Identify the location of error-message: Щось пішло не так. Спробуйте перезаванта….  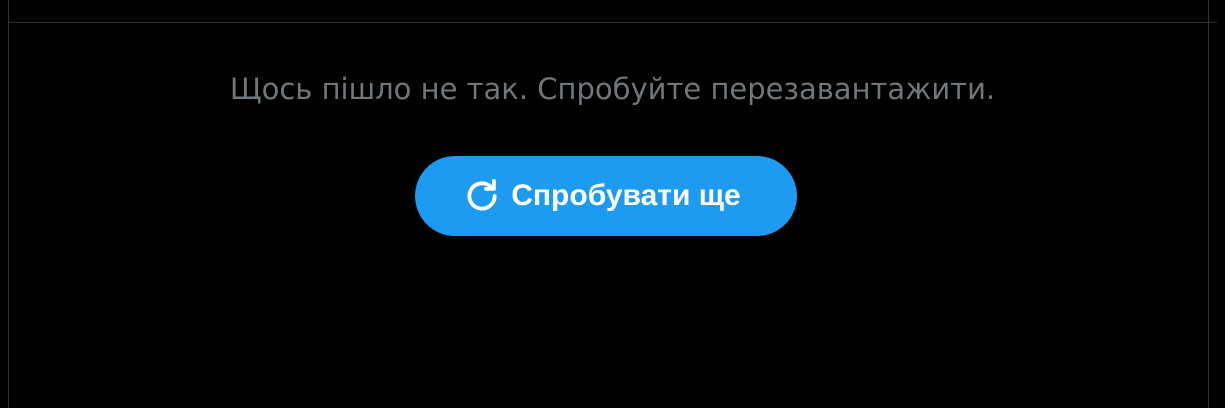
(612, 89).